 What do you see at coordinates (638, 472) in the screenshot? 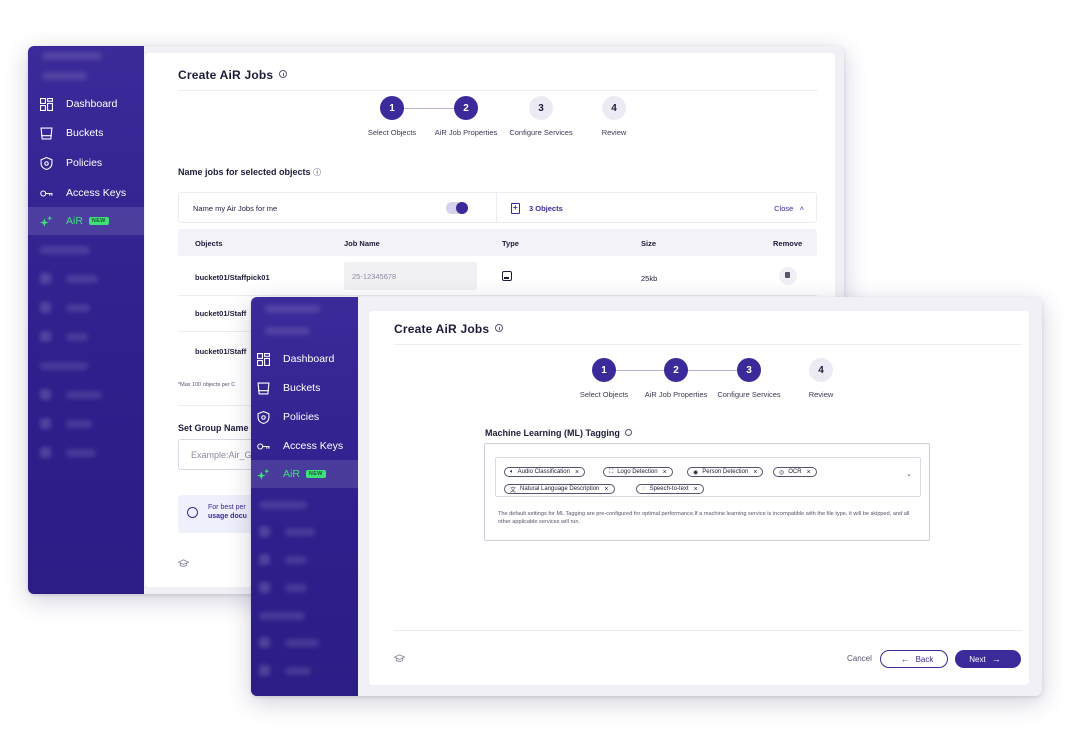
I see `chip-logo-detection: ⛶ Logo Detection ×` at bounding box center [638, 472].